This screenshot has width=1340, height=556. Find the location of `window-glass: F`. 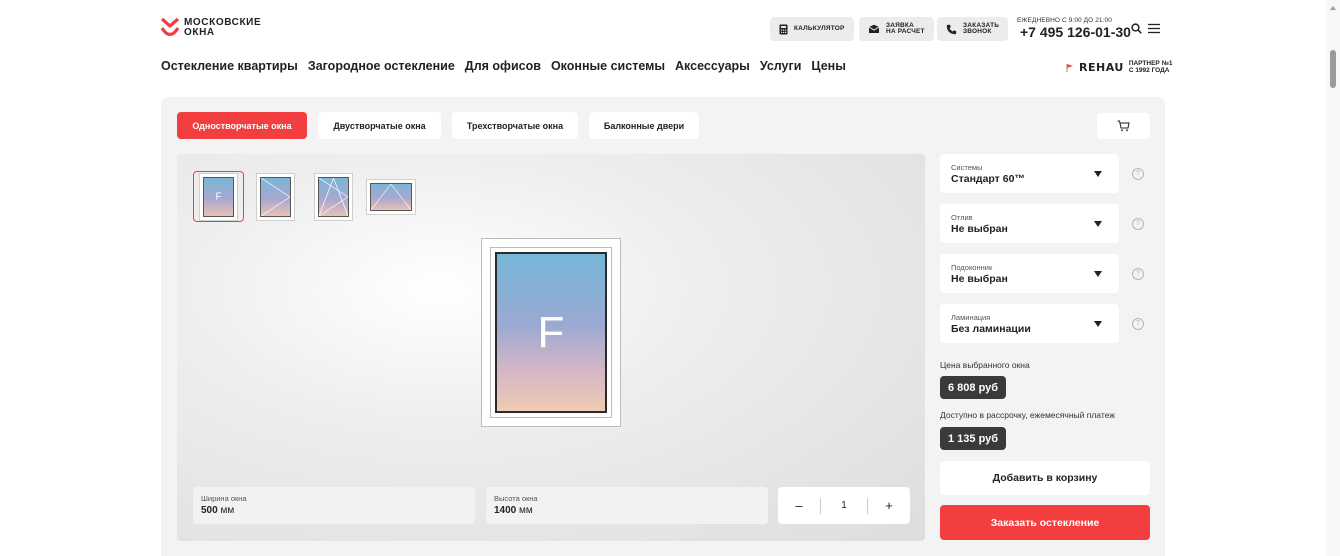

window-glass: F is located at coordinates (551, 332).